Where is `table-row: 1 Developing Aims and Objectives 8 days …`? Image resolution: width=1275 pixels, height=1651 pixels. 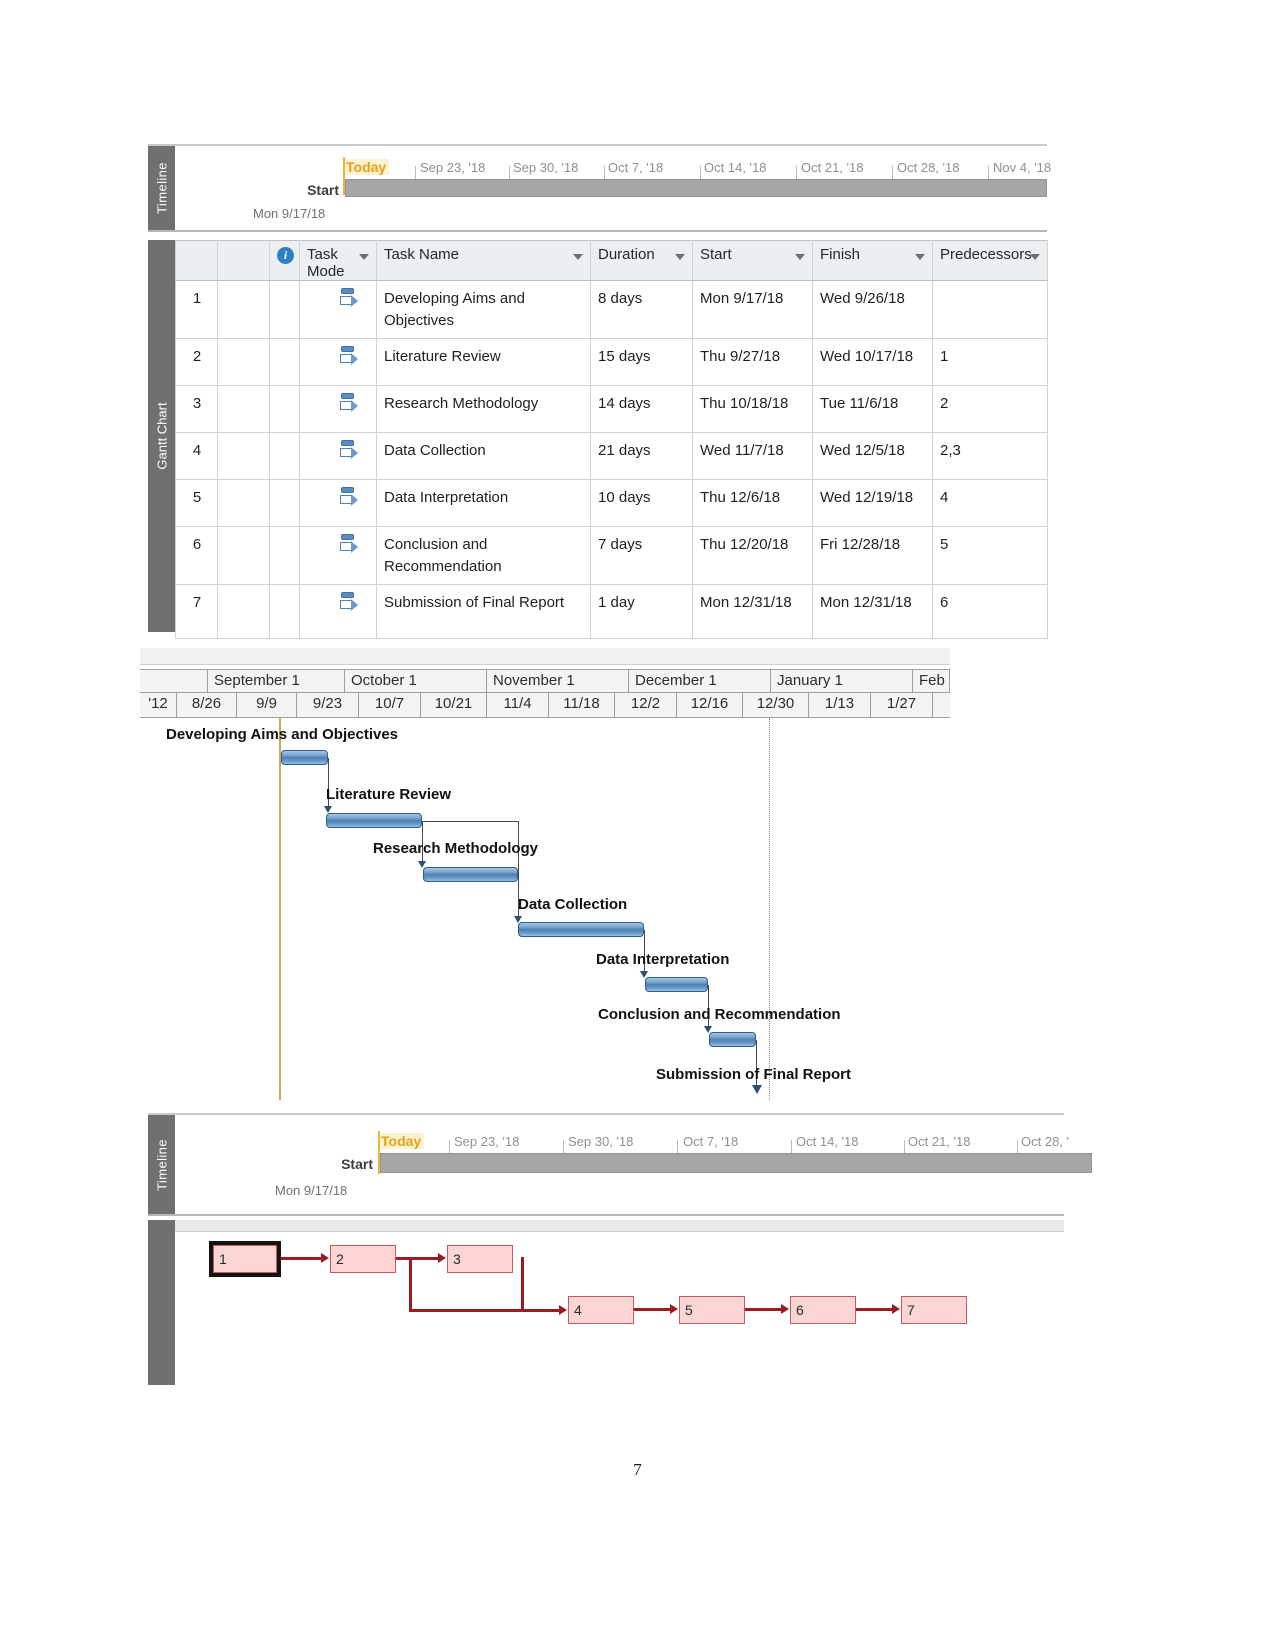 table-row: 1 Developing Aims and Objectives 8 days … is located at coordinates (611, 309).